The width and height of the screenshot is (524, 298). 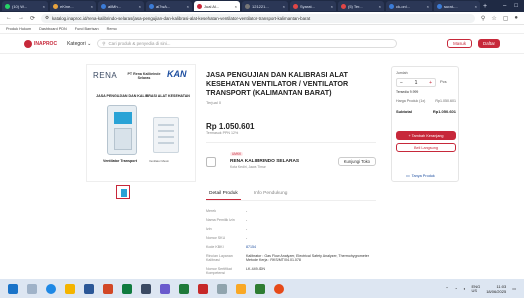 What do you see at coordinates (409, 6) in the screenshot?
I see `browser-tab: ck-onl... ×` at bounding box center [409, 6].